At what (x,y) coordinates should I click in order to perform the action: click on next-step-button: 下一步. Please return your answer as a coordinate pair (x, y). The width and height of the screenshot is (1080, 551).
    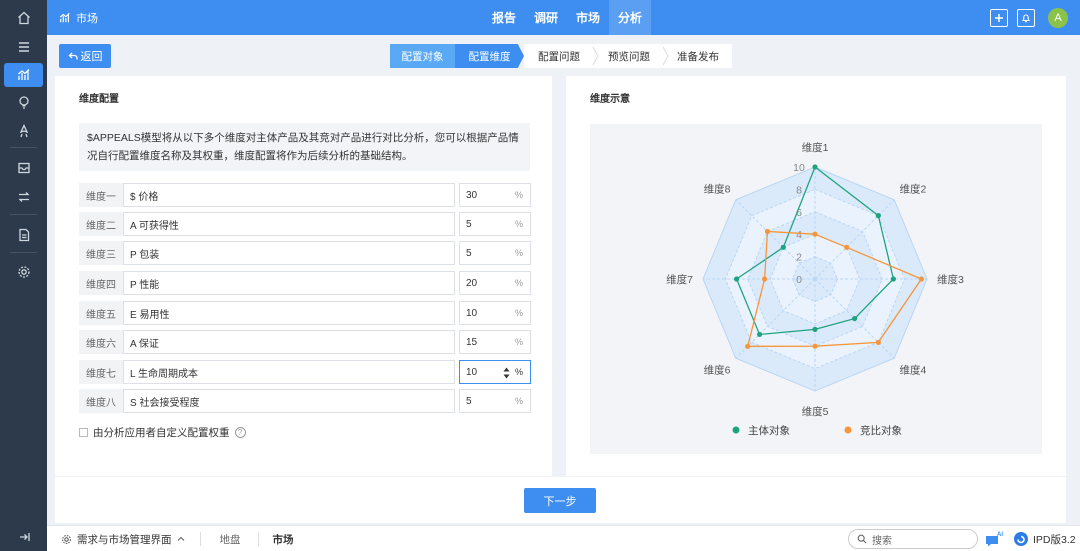
    Looking at the image, I should click on (560, 500).